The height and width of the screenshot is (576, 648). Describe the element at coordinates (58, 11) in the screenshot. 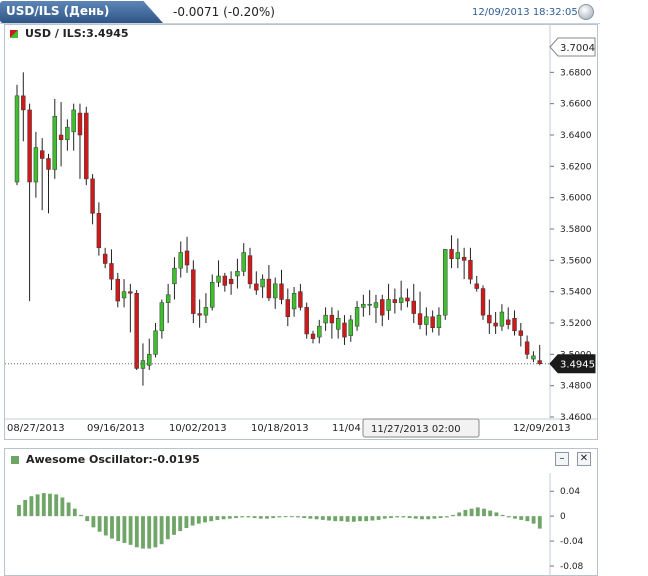

I see `symbol-title: USD/ILS (День)` at that location.